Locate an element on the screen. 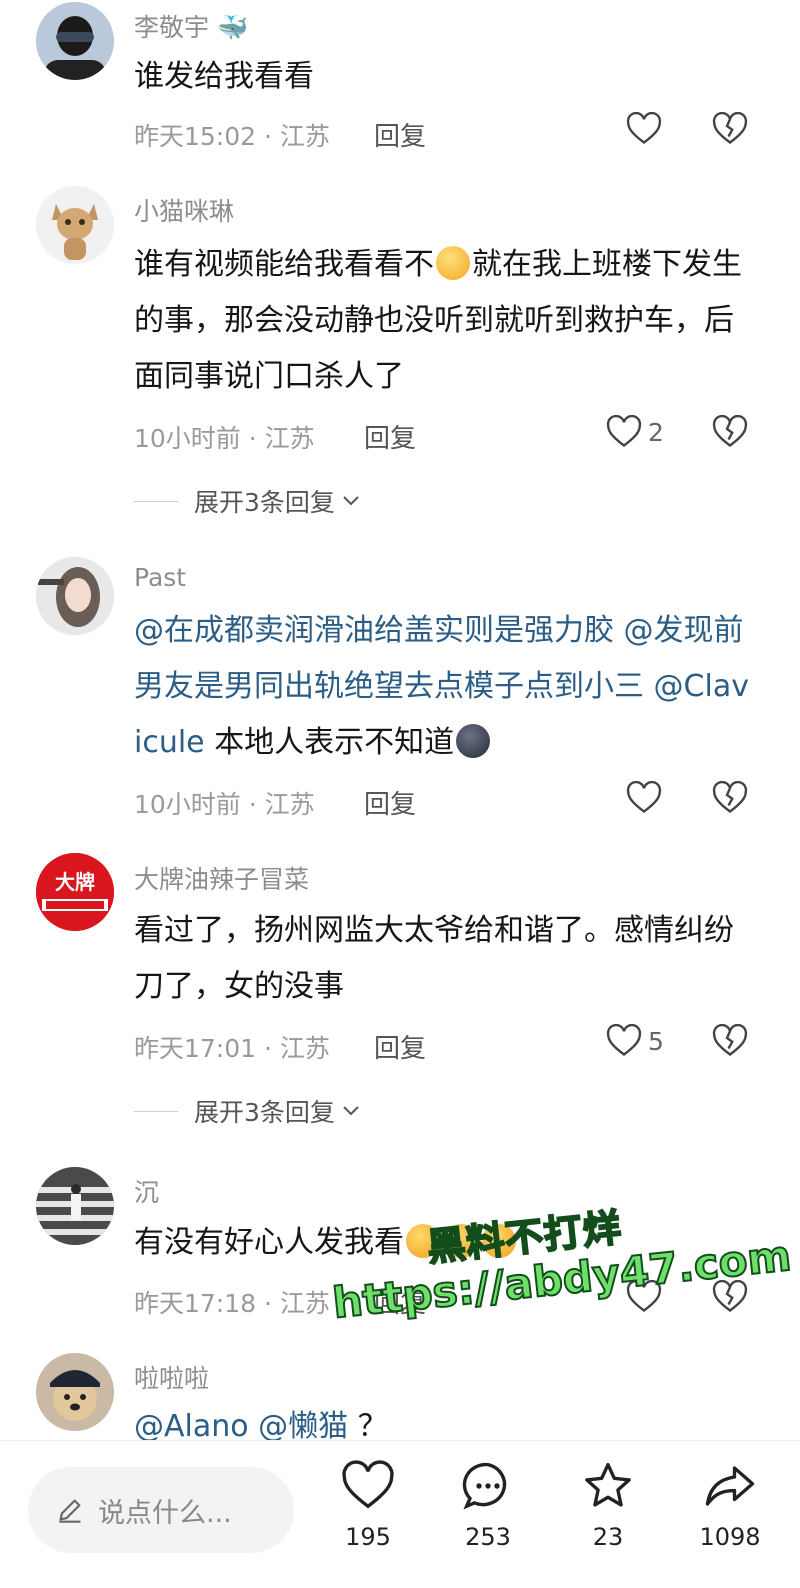  avatar-brand-logo: 大牌 is located at coordinates (75, 892).